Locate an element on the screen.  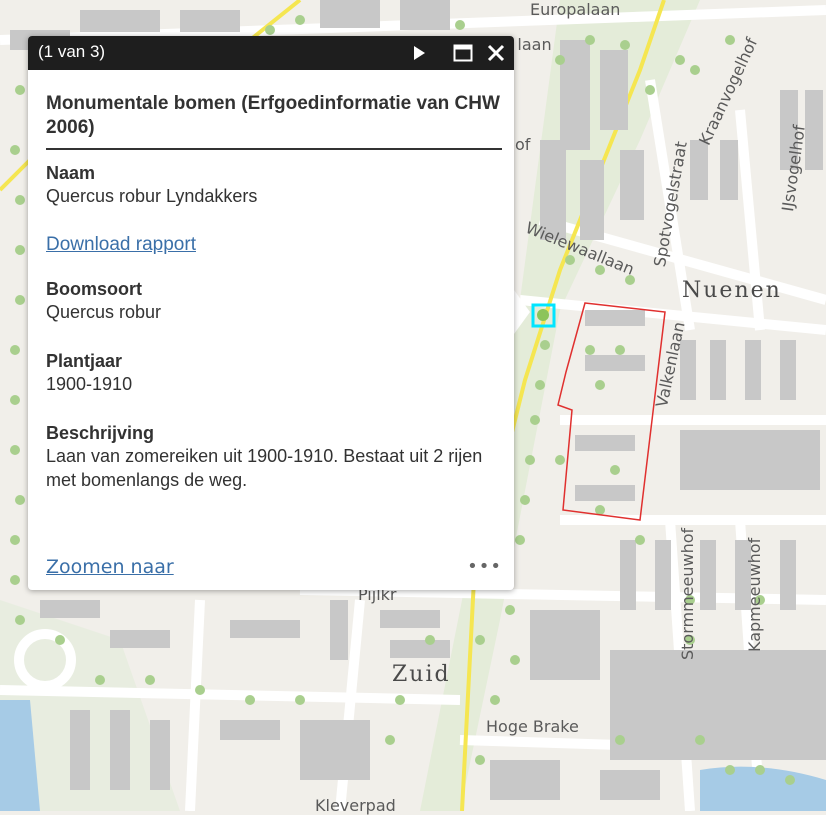
map-label-kapmeeuwhof: Kapmeeuwhof is located at coordinates (754, 594).